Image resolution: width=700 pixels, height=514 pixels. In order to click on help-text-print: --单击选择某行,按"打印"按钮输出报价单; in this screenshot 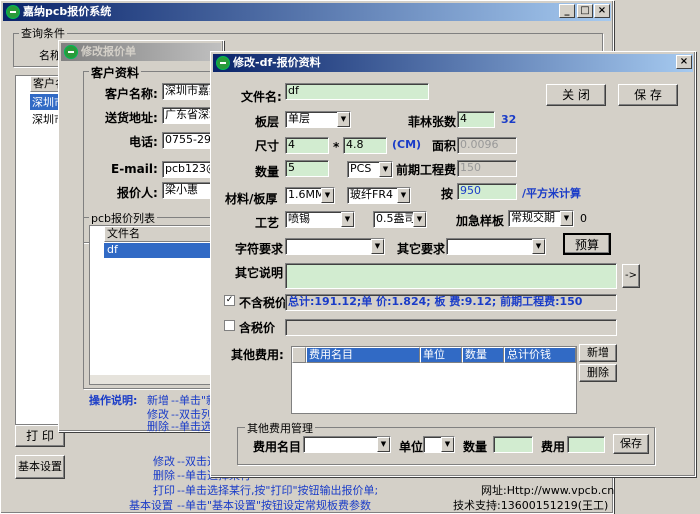, I will do `click(278, 490)`.